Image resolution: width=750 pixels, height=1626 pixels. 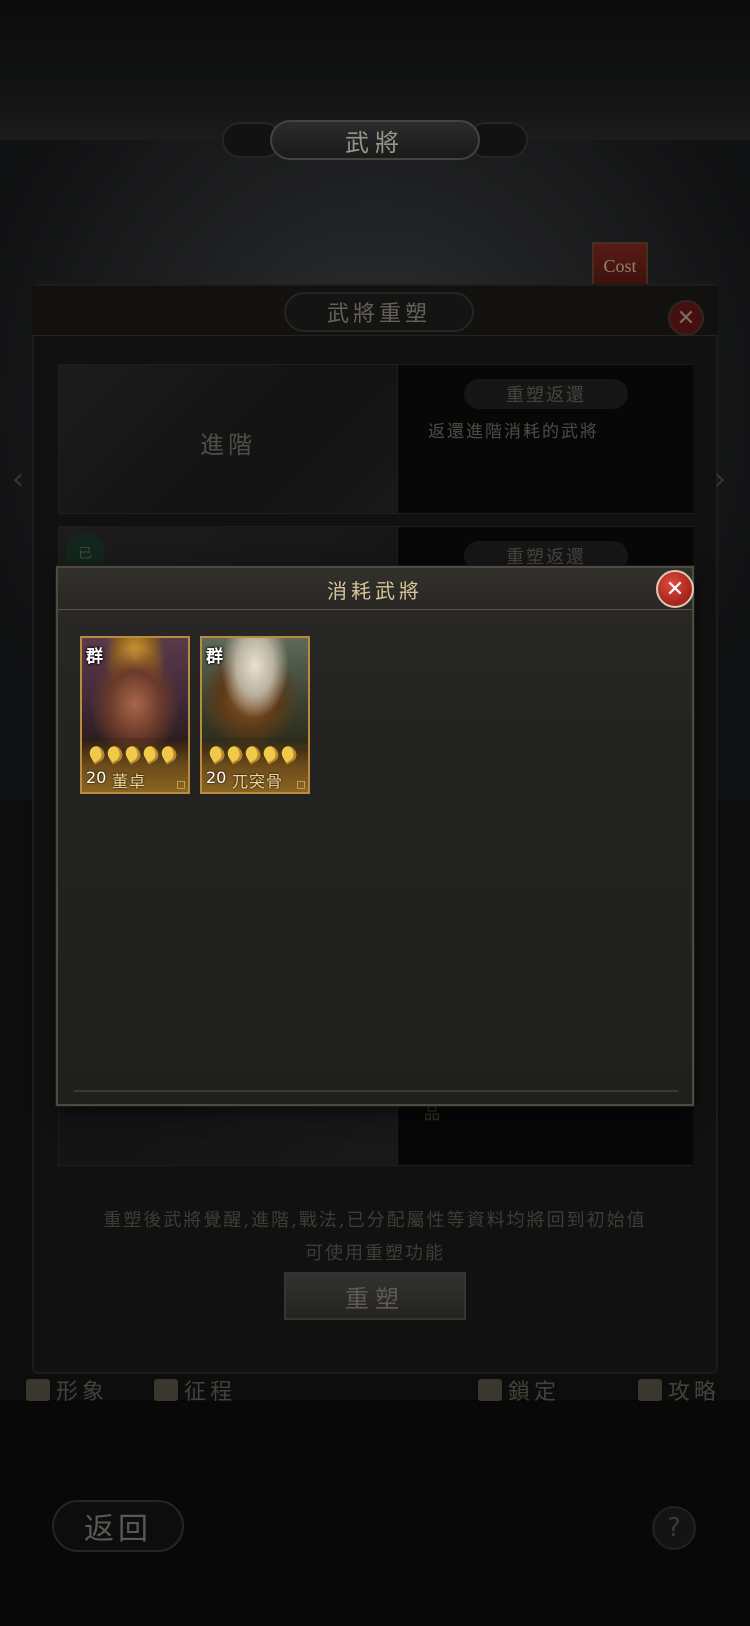 What do you see at coordinates (376, 1091) in the screenshot?
I see `modal-divider` at bounding box center [376, 1091].